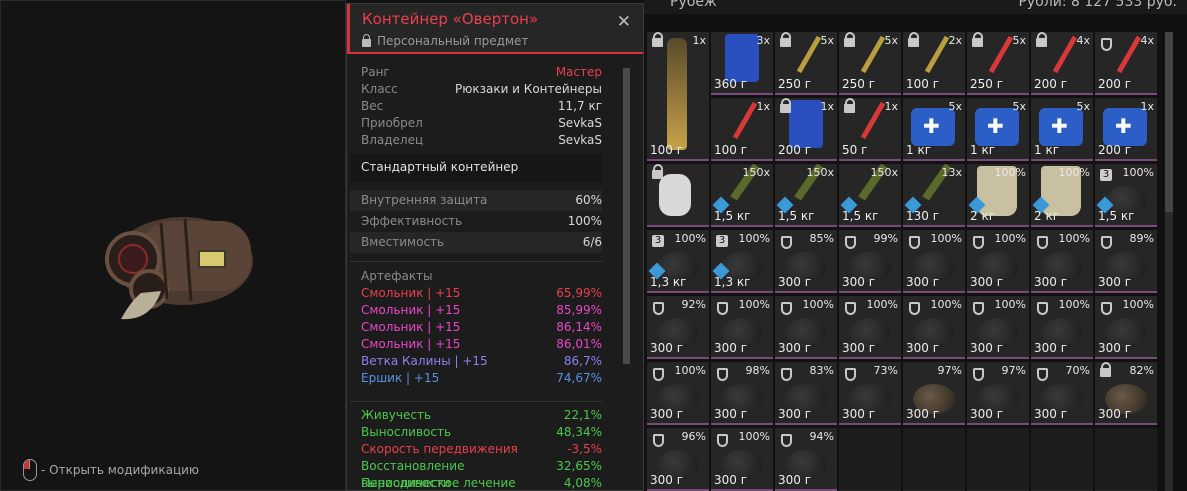 The width and height of the screenshot is (1187, 491). What do you see at coordinates (476, 327) in the screenshot?
I see `stat-row: Смольник | +15 86,14%` at bounding box center [476, 327].